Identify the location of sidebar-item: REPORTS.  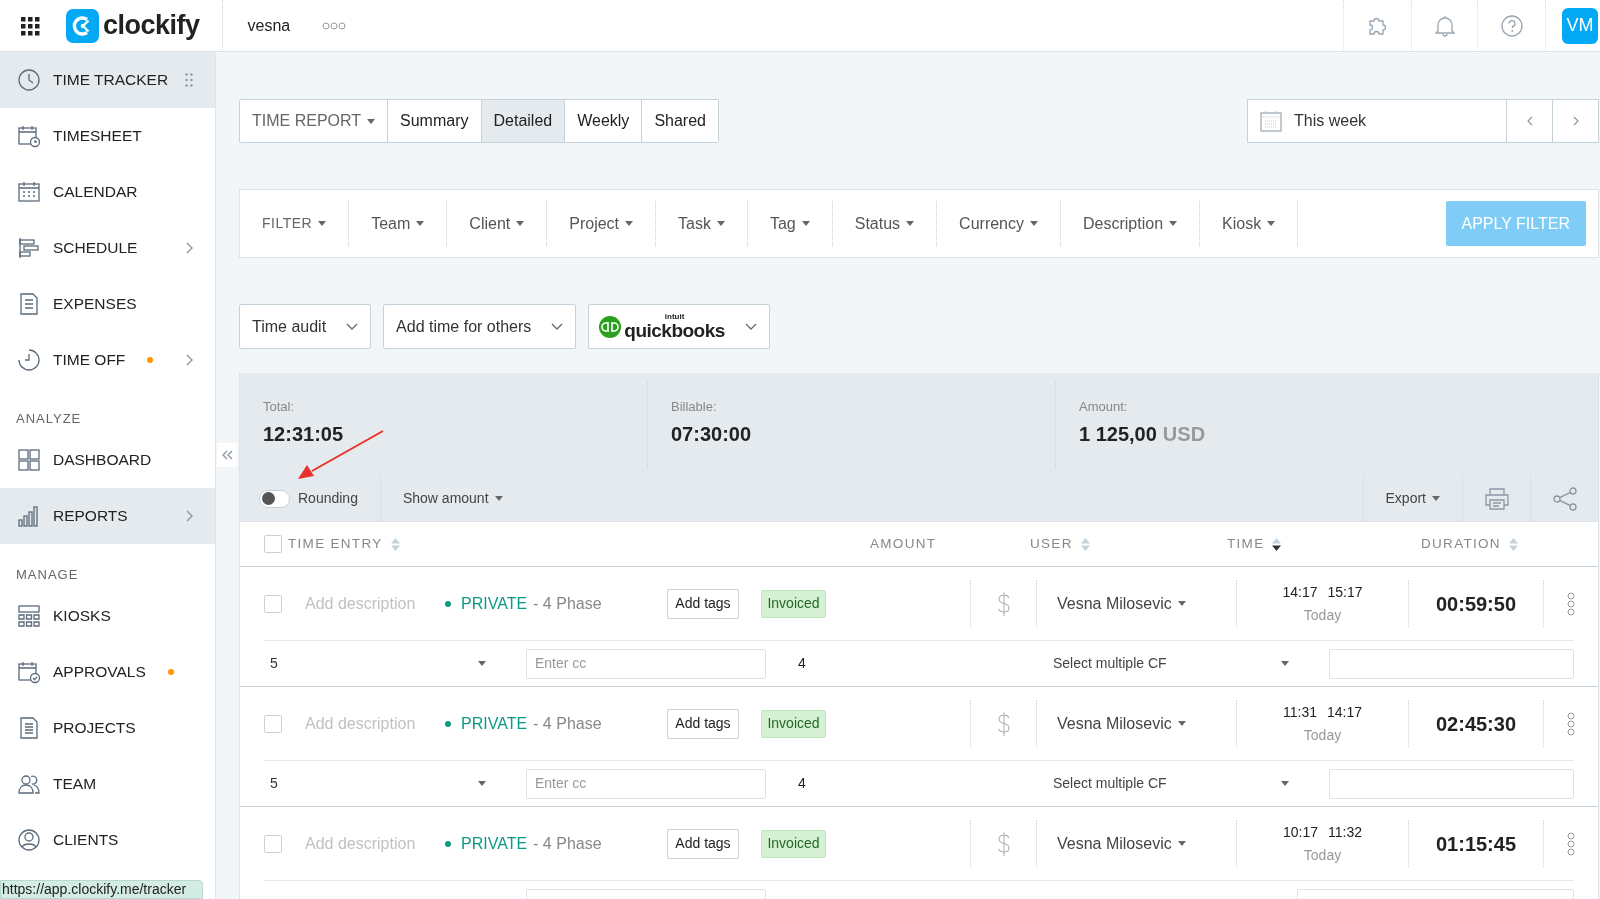
(107, 516).